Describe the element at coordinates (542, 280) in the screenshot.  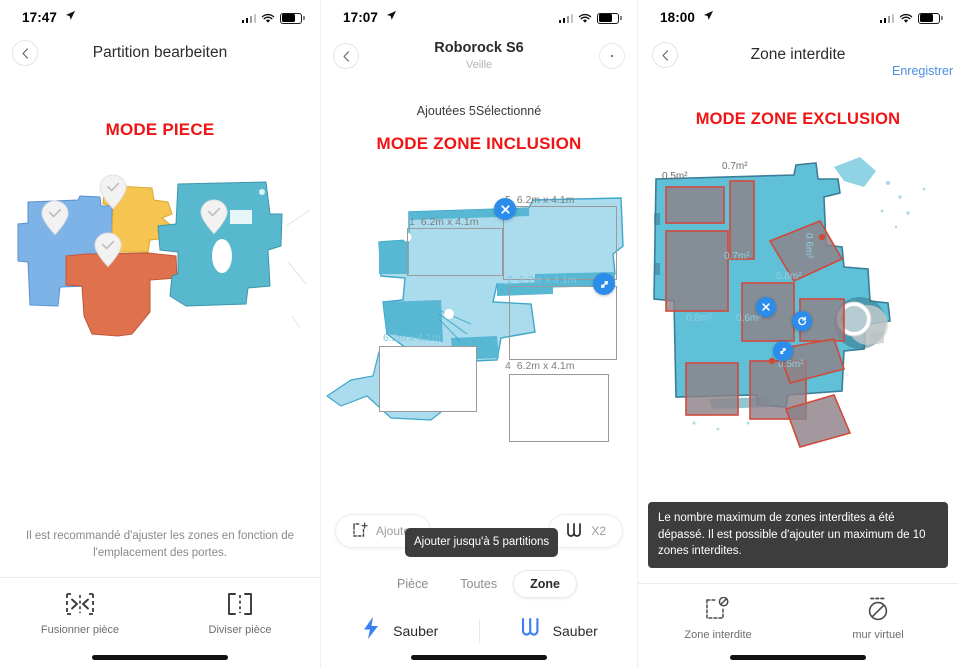
I see `zone-label-2: 2 6.2m x 4.1m` at that location.